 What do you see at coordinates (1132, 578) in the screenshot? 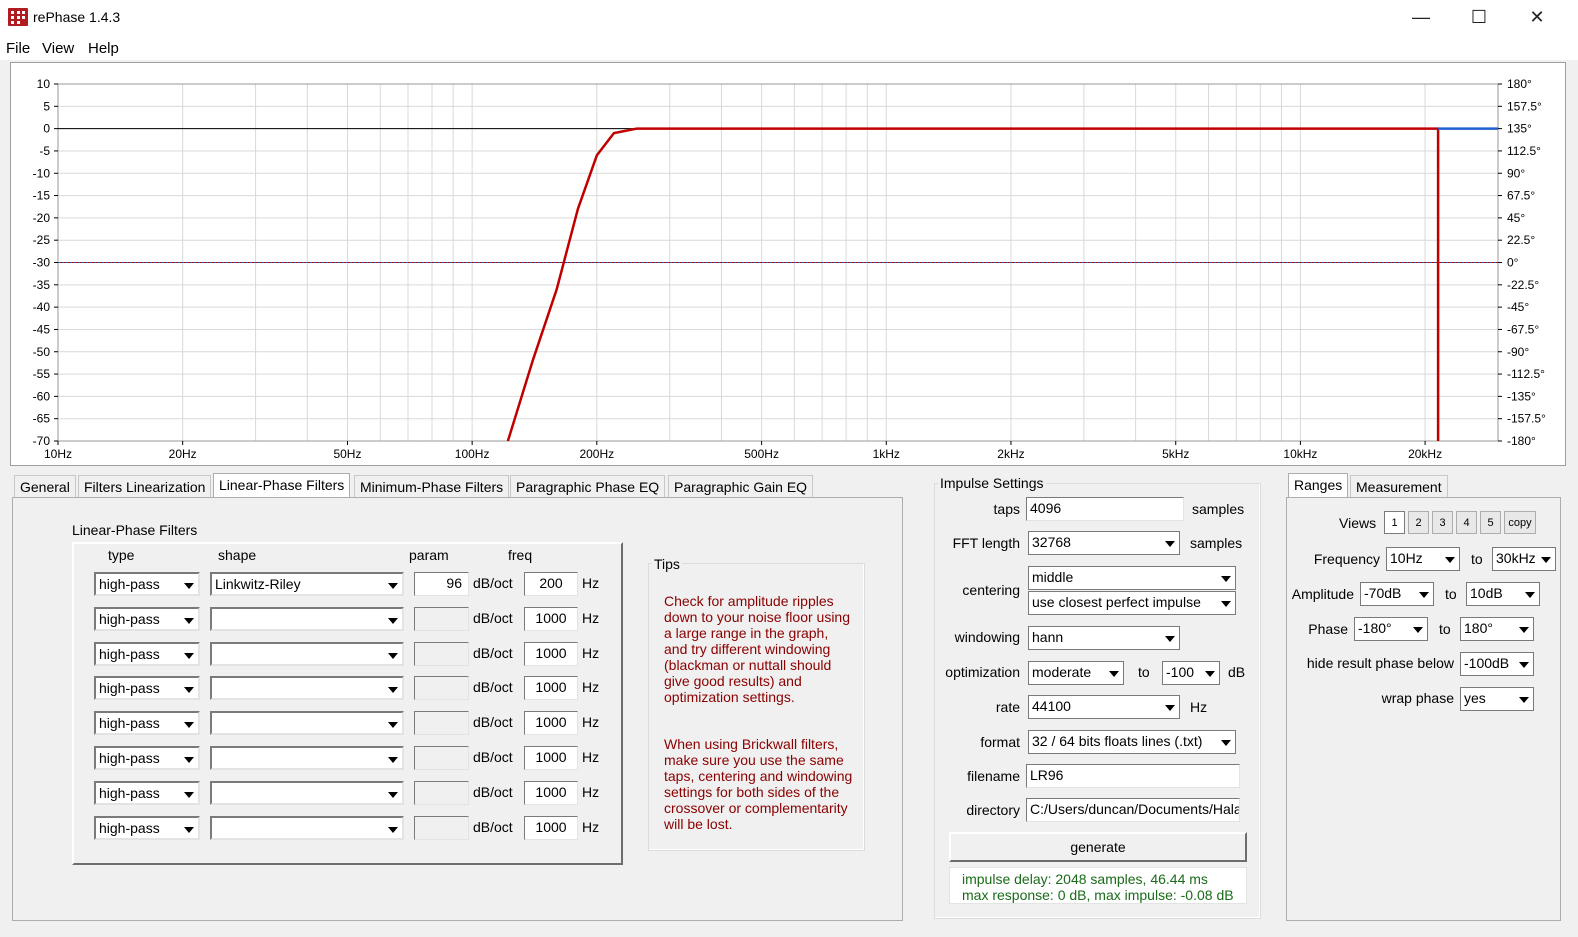
I see `centering-select: middle` at bounding box center [1132, 578].